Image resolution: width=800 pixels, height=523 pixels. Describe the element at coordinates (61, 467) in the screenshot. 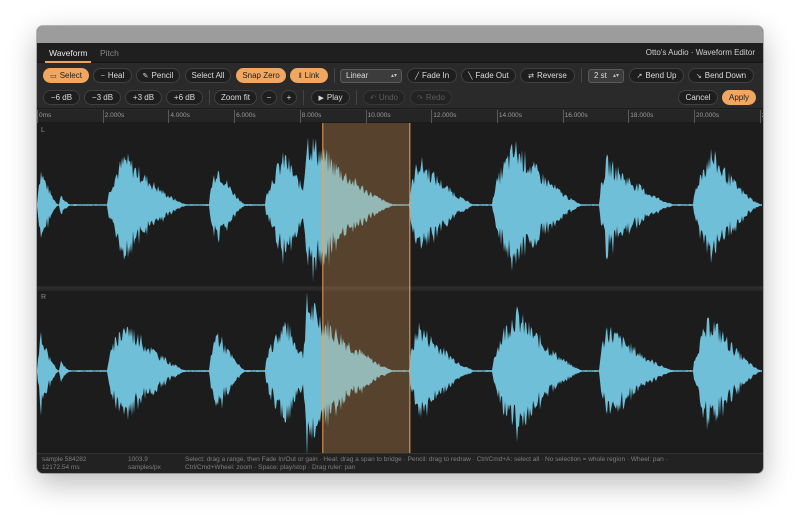

I see `time-position: 12172.54 ms` at that location.